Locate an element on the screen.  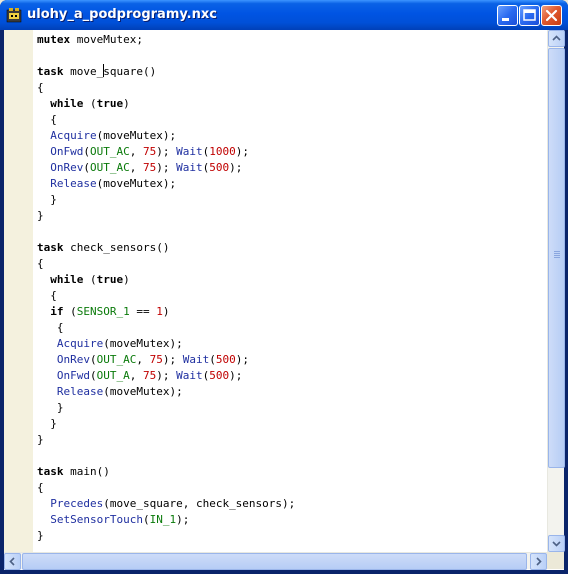
horizontal-scrollbar is located at coordinates (275, 561).